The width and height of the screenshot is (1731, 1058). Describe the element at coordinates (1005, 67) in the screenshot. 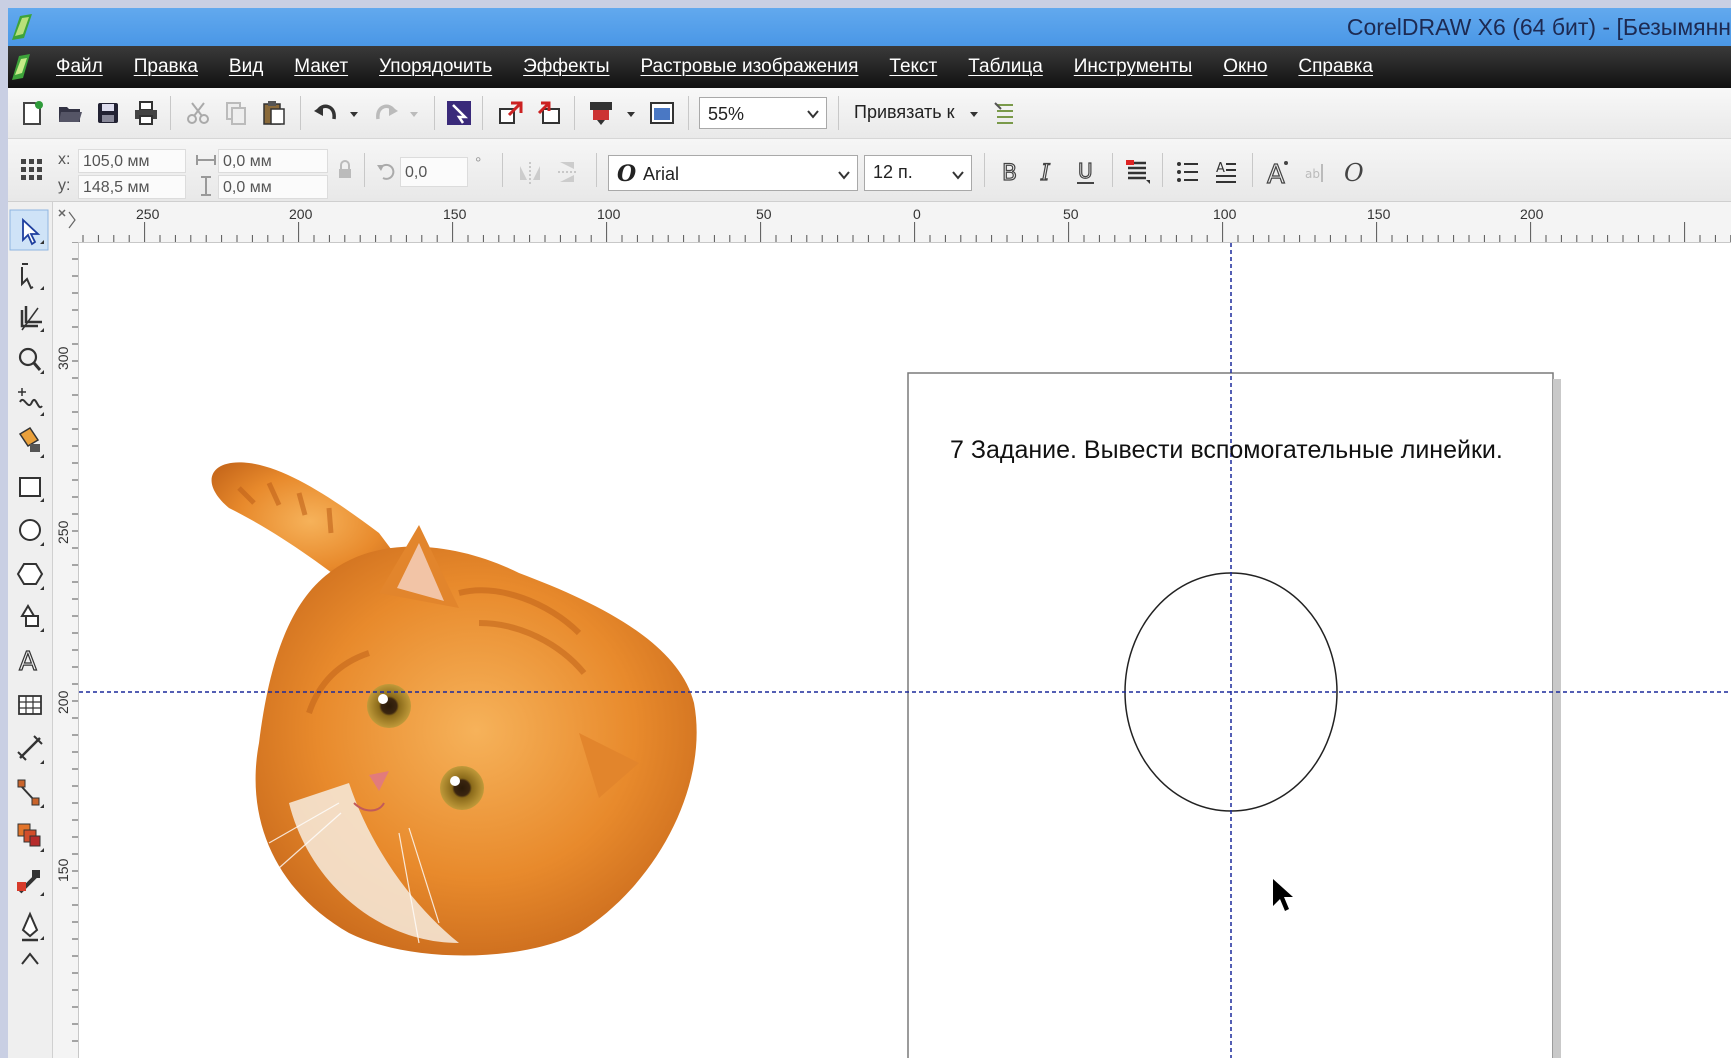

I see `menu-table: Таблица` at that location.